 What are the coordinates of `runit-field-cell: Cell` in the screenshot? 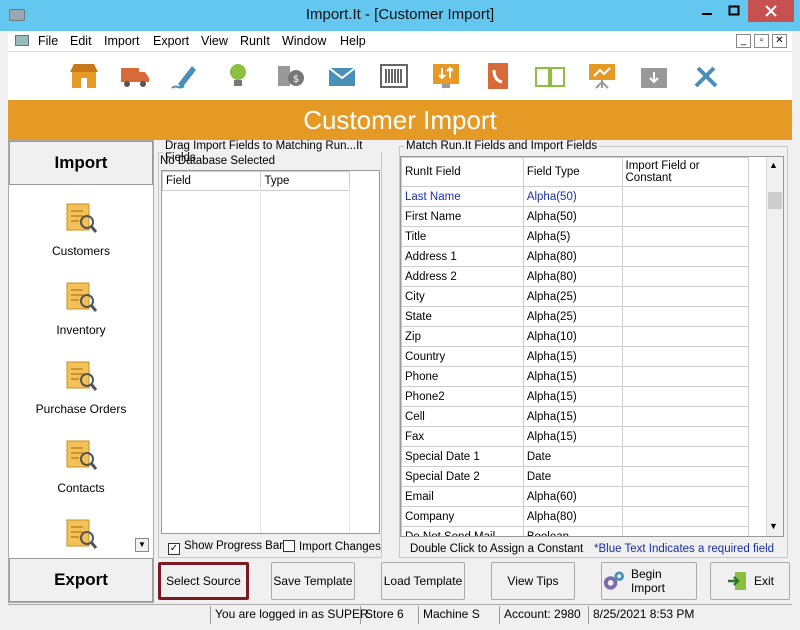 It's located at (462, 416).